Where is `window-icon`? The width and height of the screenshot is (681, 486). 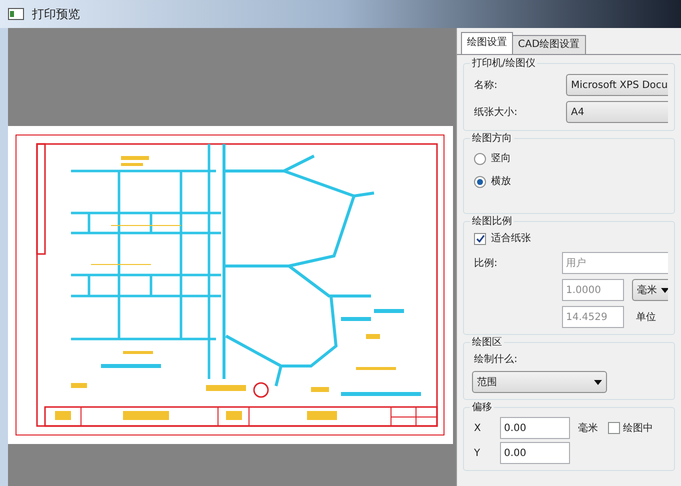 window-icon is located at coordinates (16, 14).